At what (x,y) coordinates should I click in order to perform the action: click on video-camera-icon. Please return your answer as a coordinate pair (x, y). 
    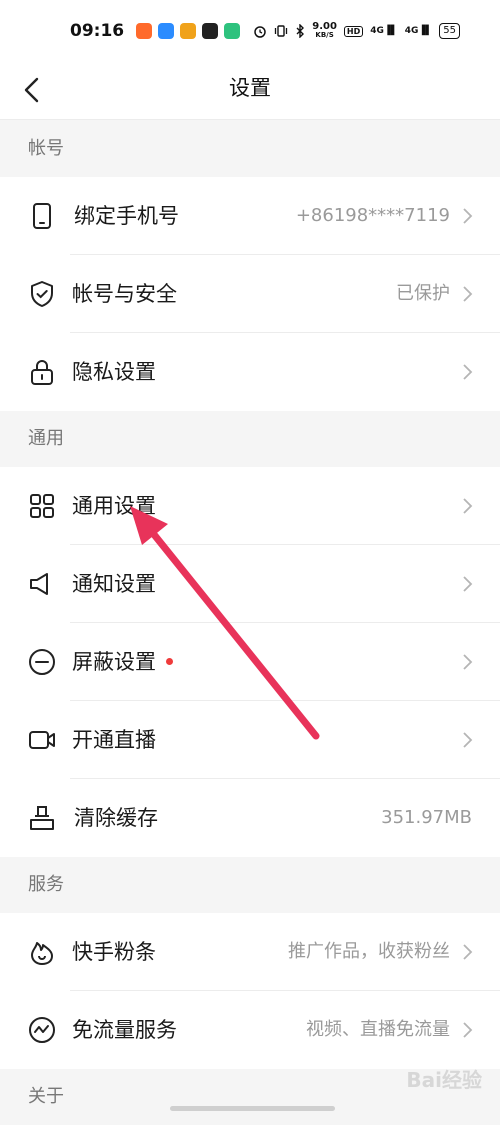
    Looking at the image, I should click on (42, 740).